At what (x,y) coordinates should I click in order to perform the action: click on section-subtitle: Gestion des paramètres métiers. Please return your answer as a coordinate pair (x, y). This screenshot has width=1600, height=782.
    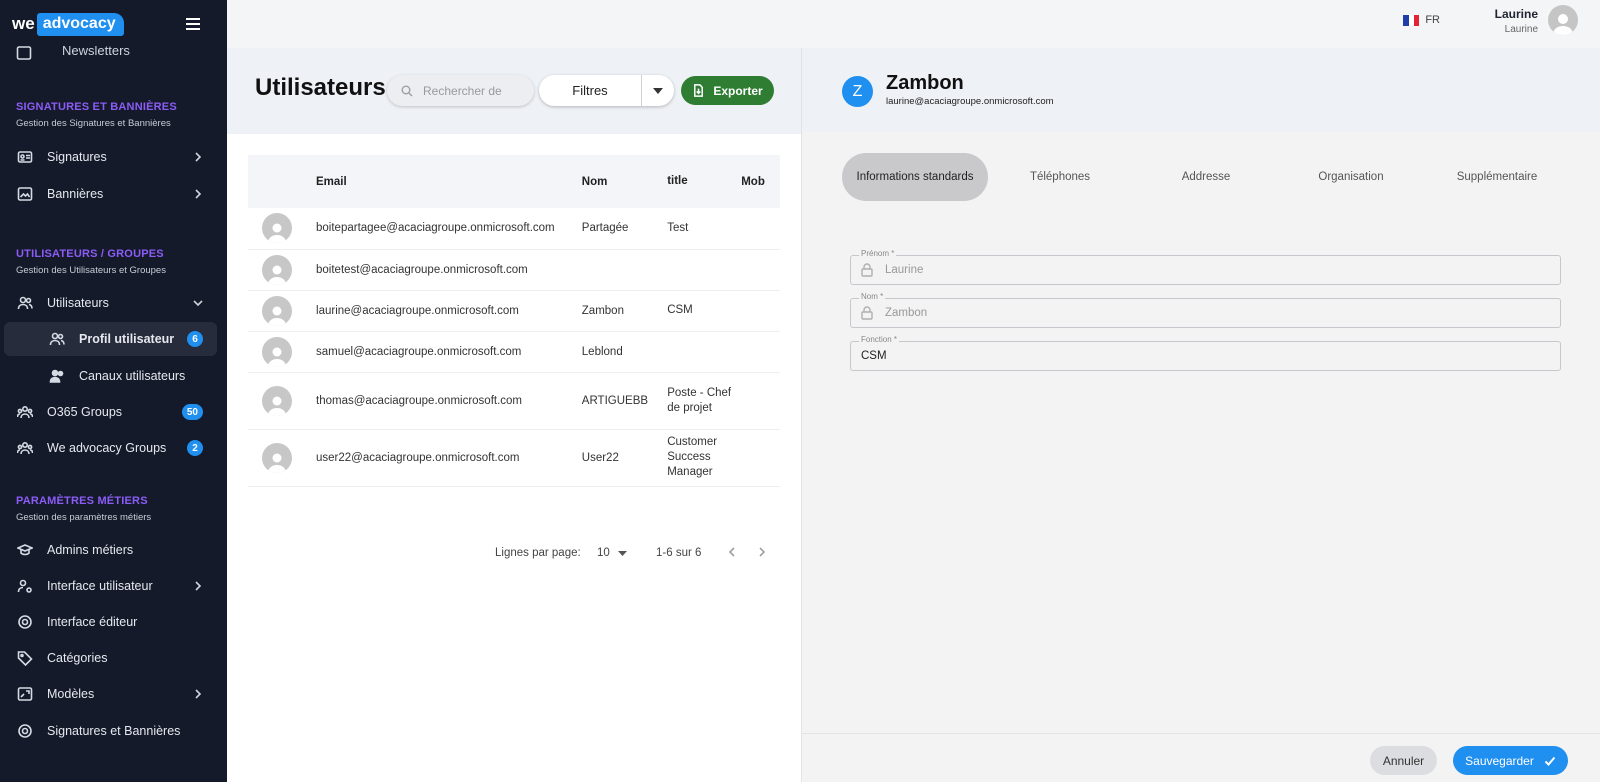
    Looking at the image, I should click on (84, 517).